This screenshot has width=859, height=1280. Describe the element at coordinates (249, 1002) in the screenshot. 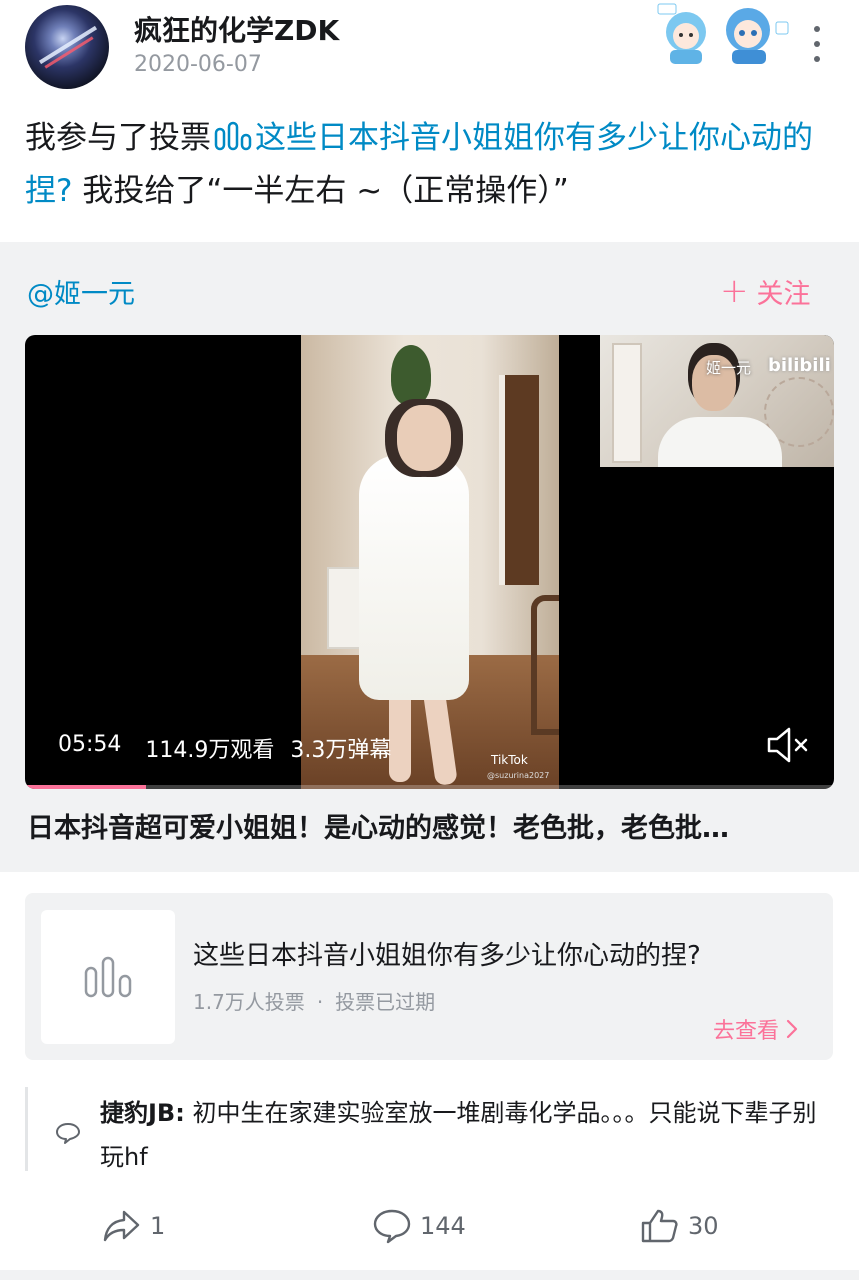

I see `vote-count: 1.7万人投票` at that location.